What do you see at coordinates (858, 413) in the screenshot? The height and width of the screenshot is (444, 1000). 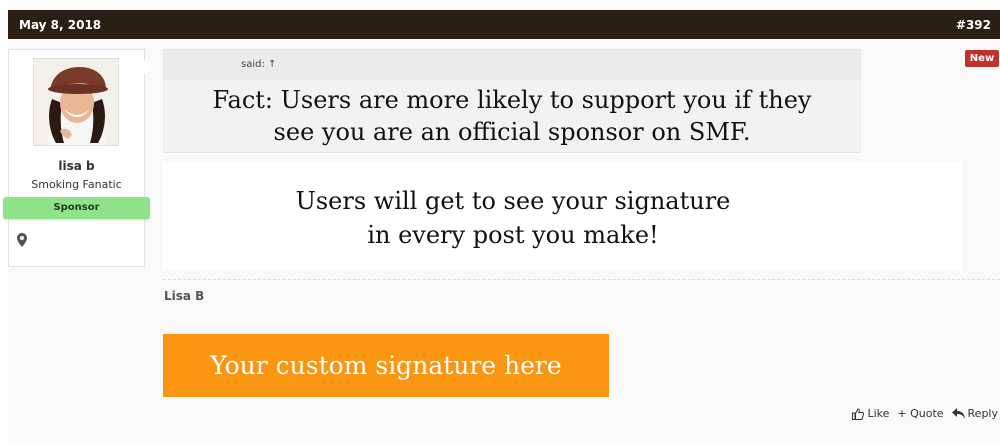 I see `thumbs-up-icon` at bounding box center [858, 413].